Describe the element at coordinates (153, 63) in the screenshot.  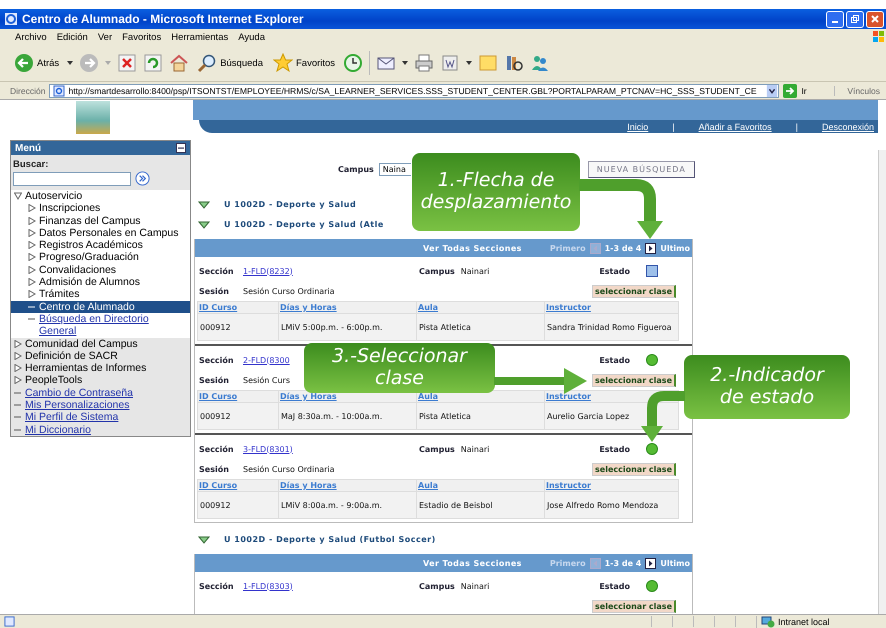
I see `refresh-icon` at that location.